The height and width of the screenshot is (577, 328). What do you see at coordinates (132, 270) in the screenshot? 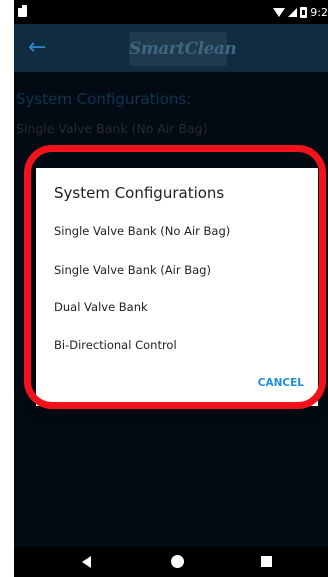
I see `option-single-valve-air-bag: Single Valve Bank (Air Bag)` at bounding box center [132, 270].